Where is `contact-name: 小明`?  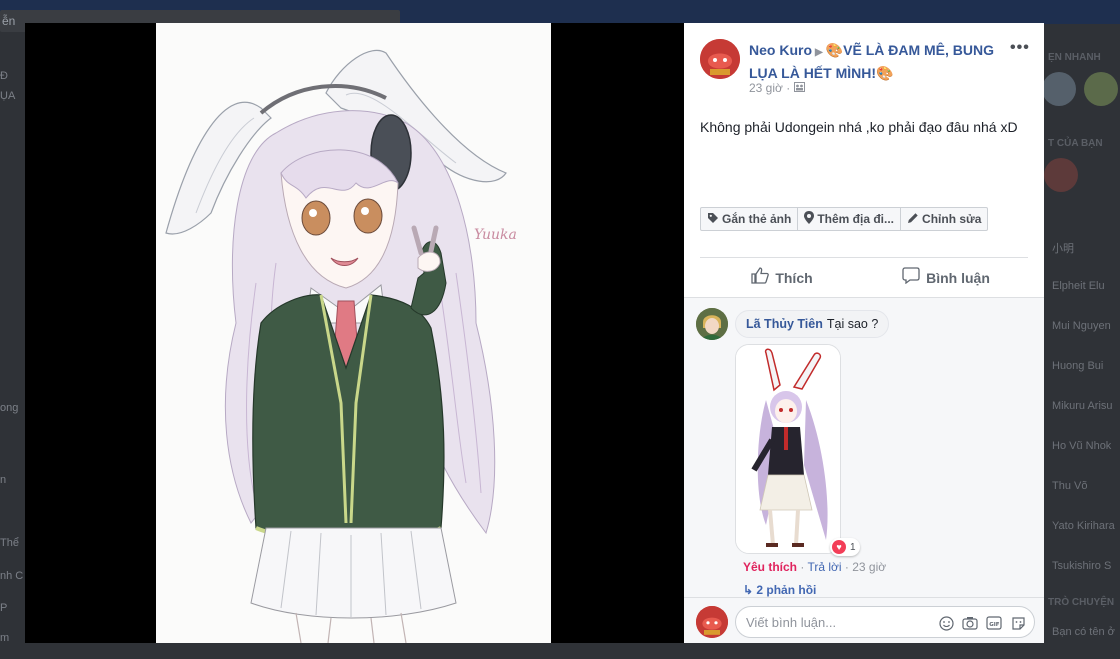
contact-name: 小明 is located at coordinates (1063, 249).